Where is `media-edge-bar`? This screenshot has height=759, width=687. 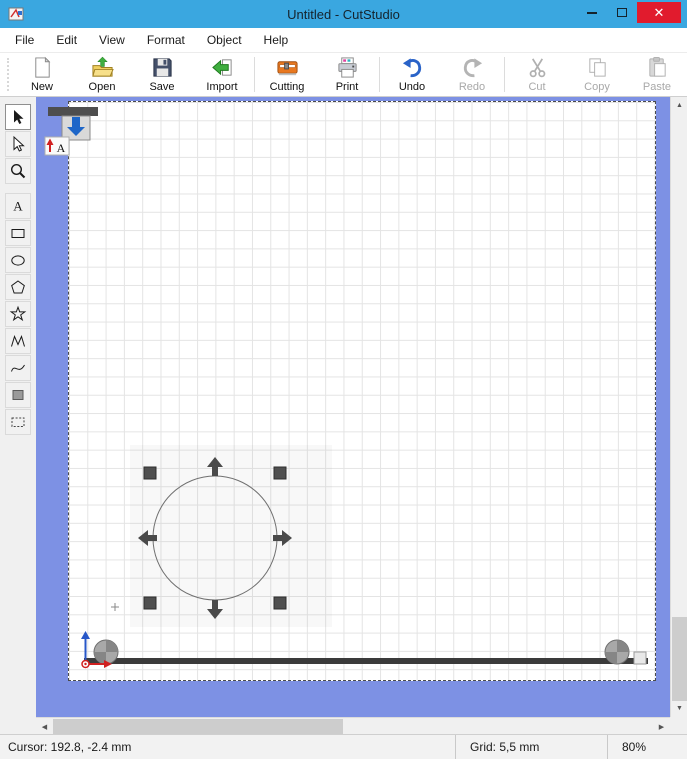
media-edge-bar is located at coordinates (366, 661).